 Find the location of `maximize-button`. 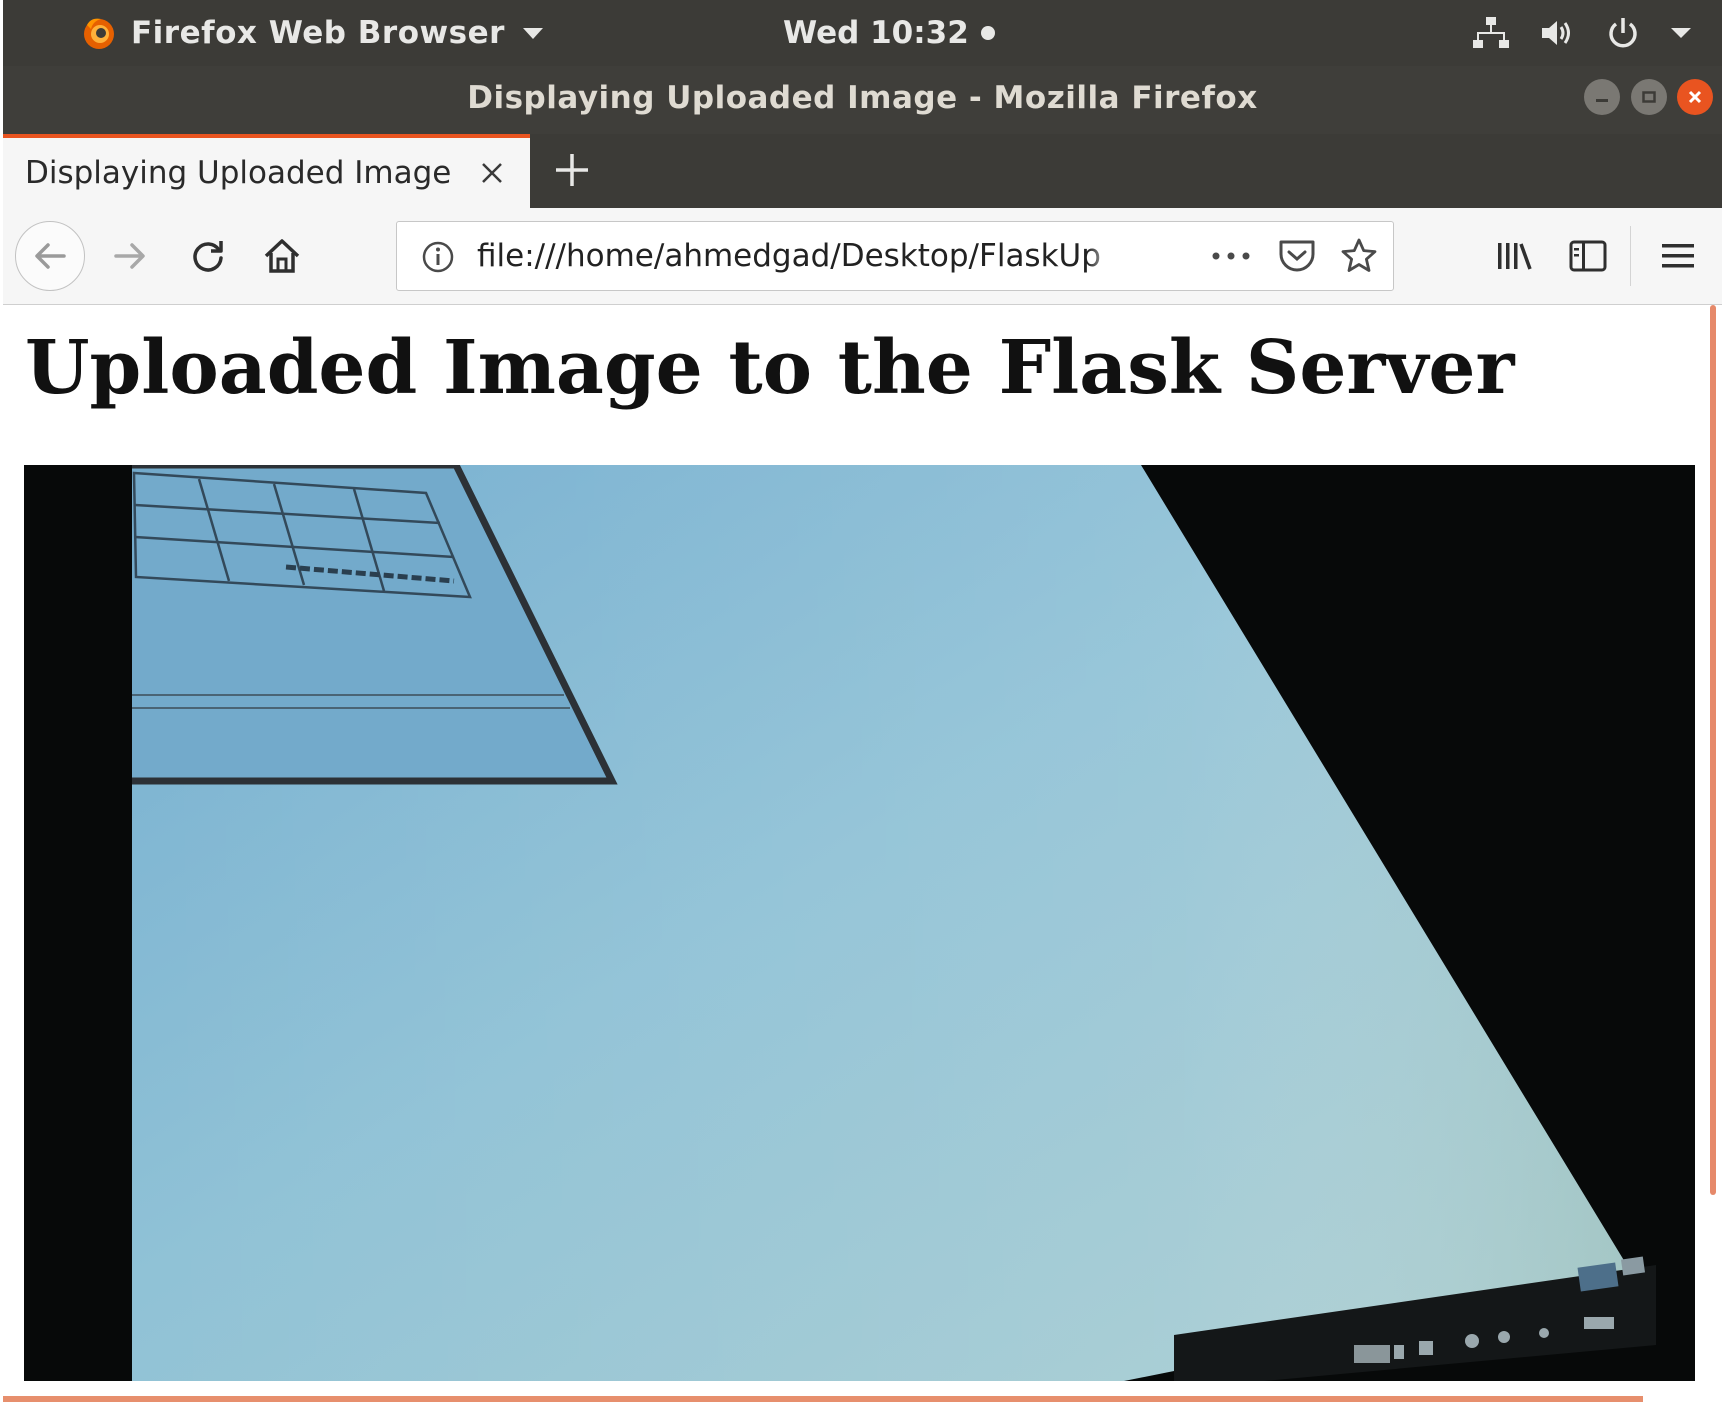

maximize-button is located at coordinates (1649, 97).